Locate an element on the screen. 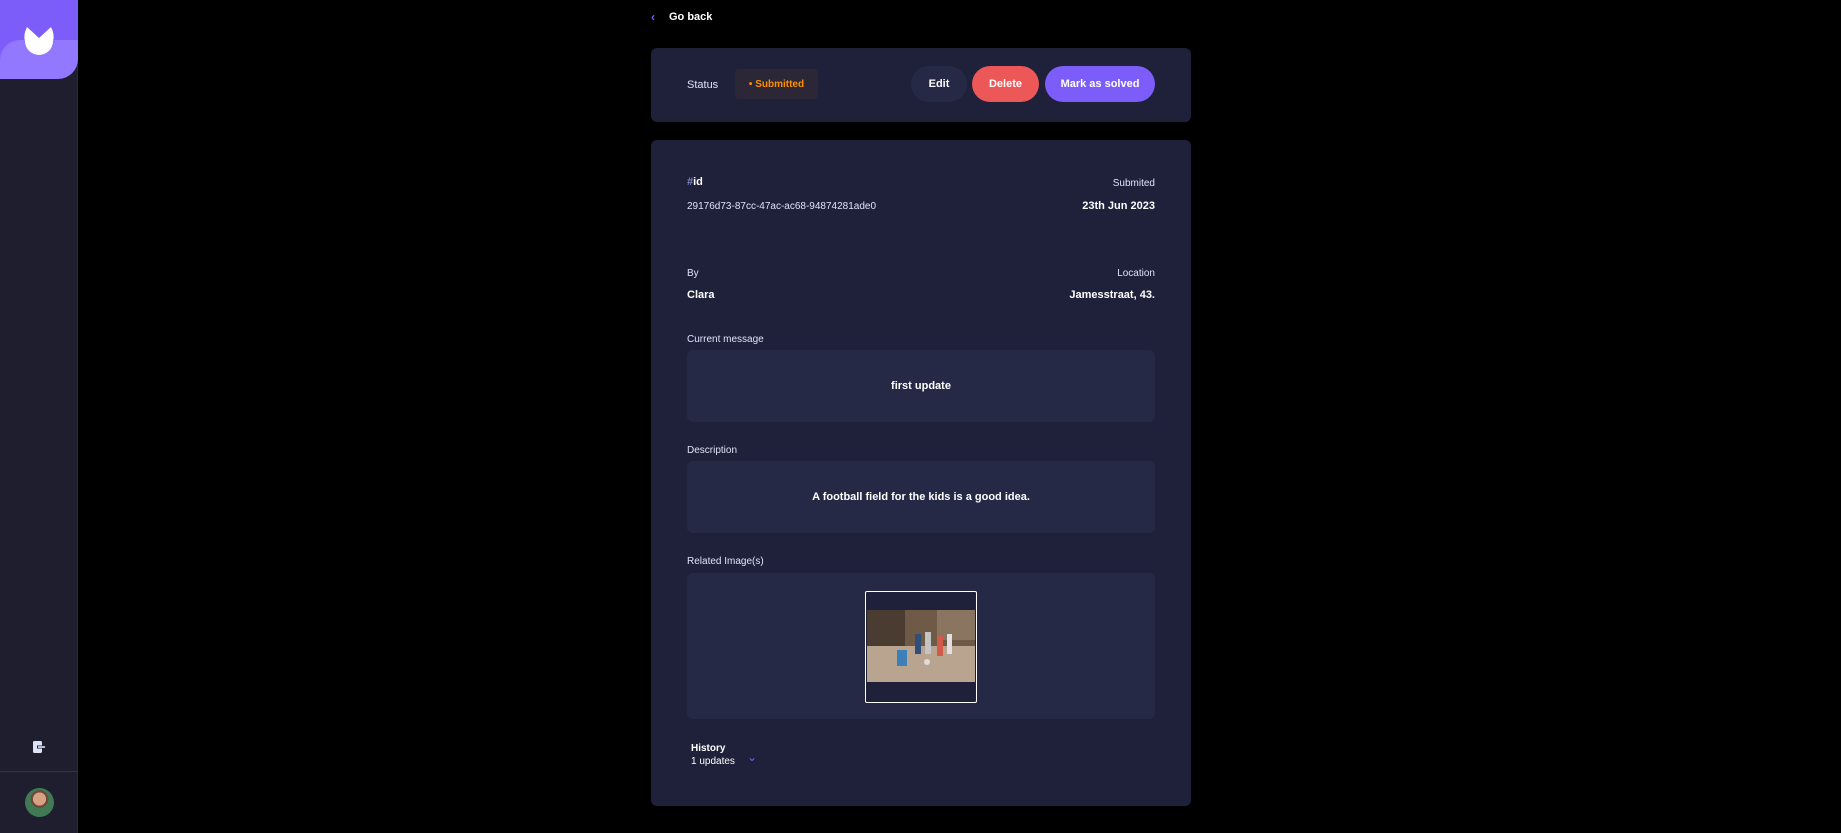  current-message-box: first update is located at coordinates (921, 386).